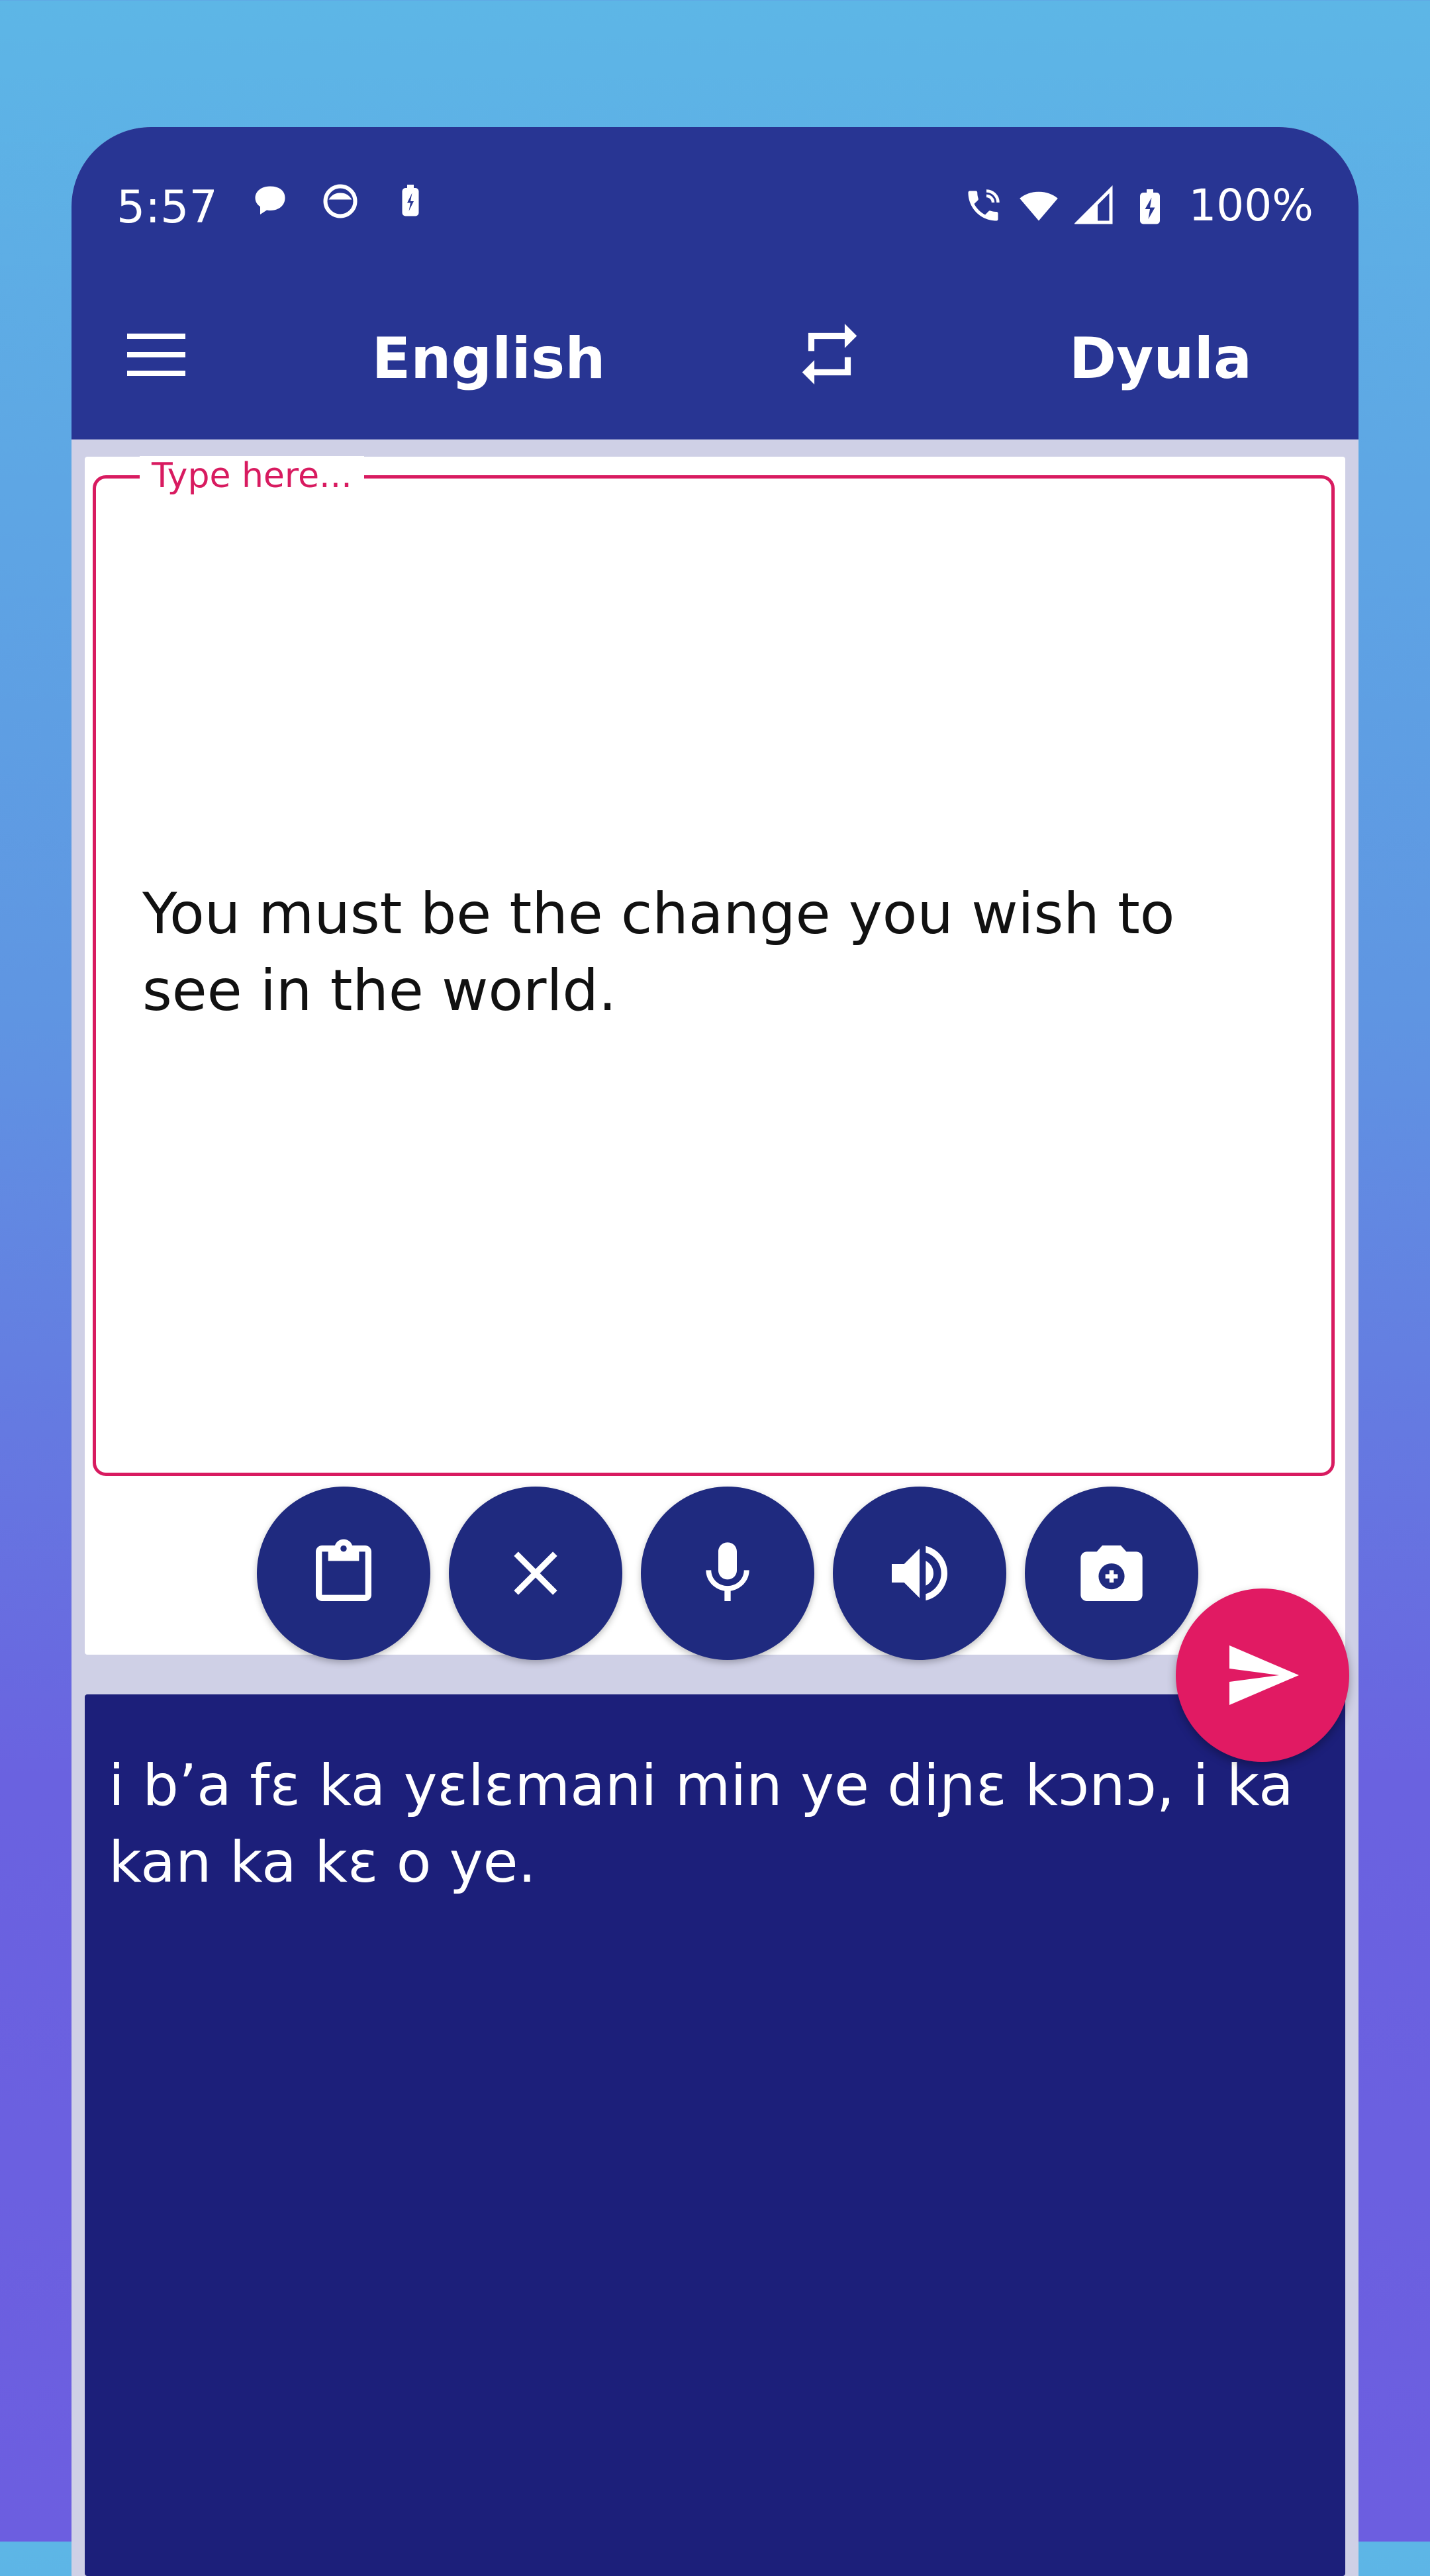 This screenshot has height=2576, width=1430. Describe the element at coordinates (1150, 206) in the screenshot. I see `battery-charging-icon` at that location.